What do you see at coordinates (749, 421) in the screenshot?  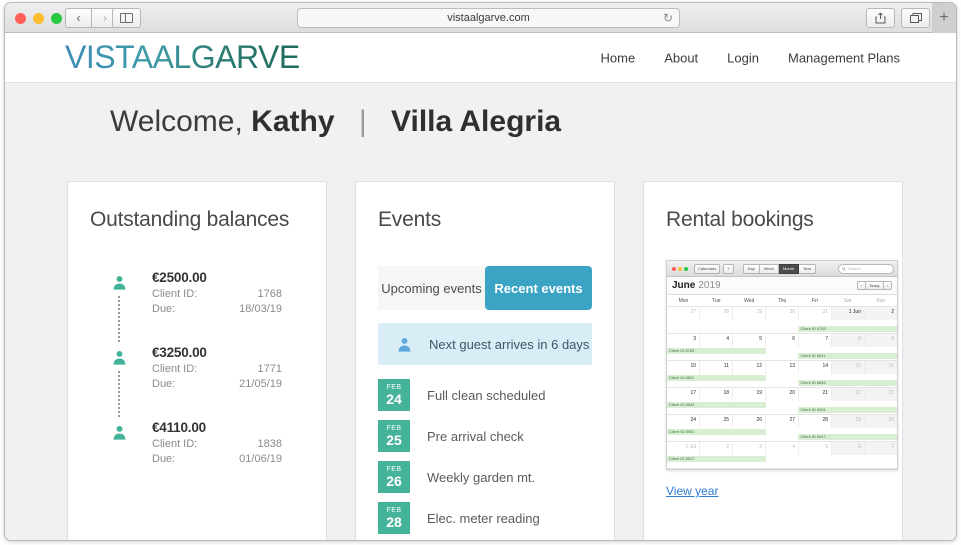 I see `calendar-day-cell: 26` at bounding box center [749, 421].